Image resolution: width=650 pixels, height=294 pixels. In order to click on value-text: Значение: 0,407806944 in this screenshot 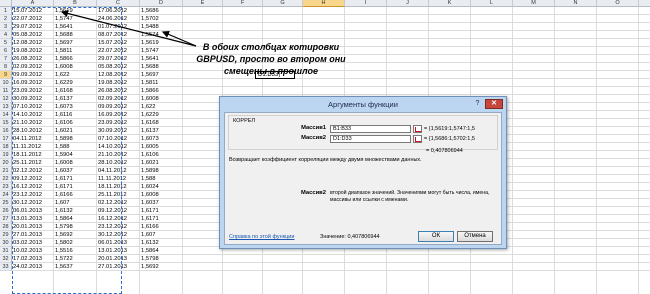, I will do `click(350, 237)`.